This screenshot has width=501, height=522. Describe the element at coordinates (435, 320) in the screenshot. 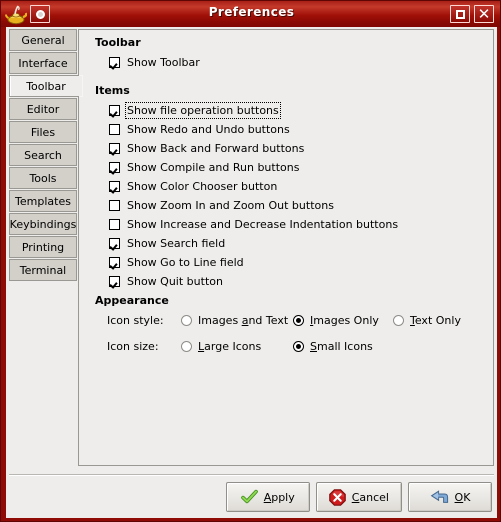

I see `radio-label: Text Only` at that location.